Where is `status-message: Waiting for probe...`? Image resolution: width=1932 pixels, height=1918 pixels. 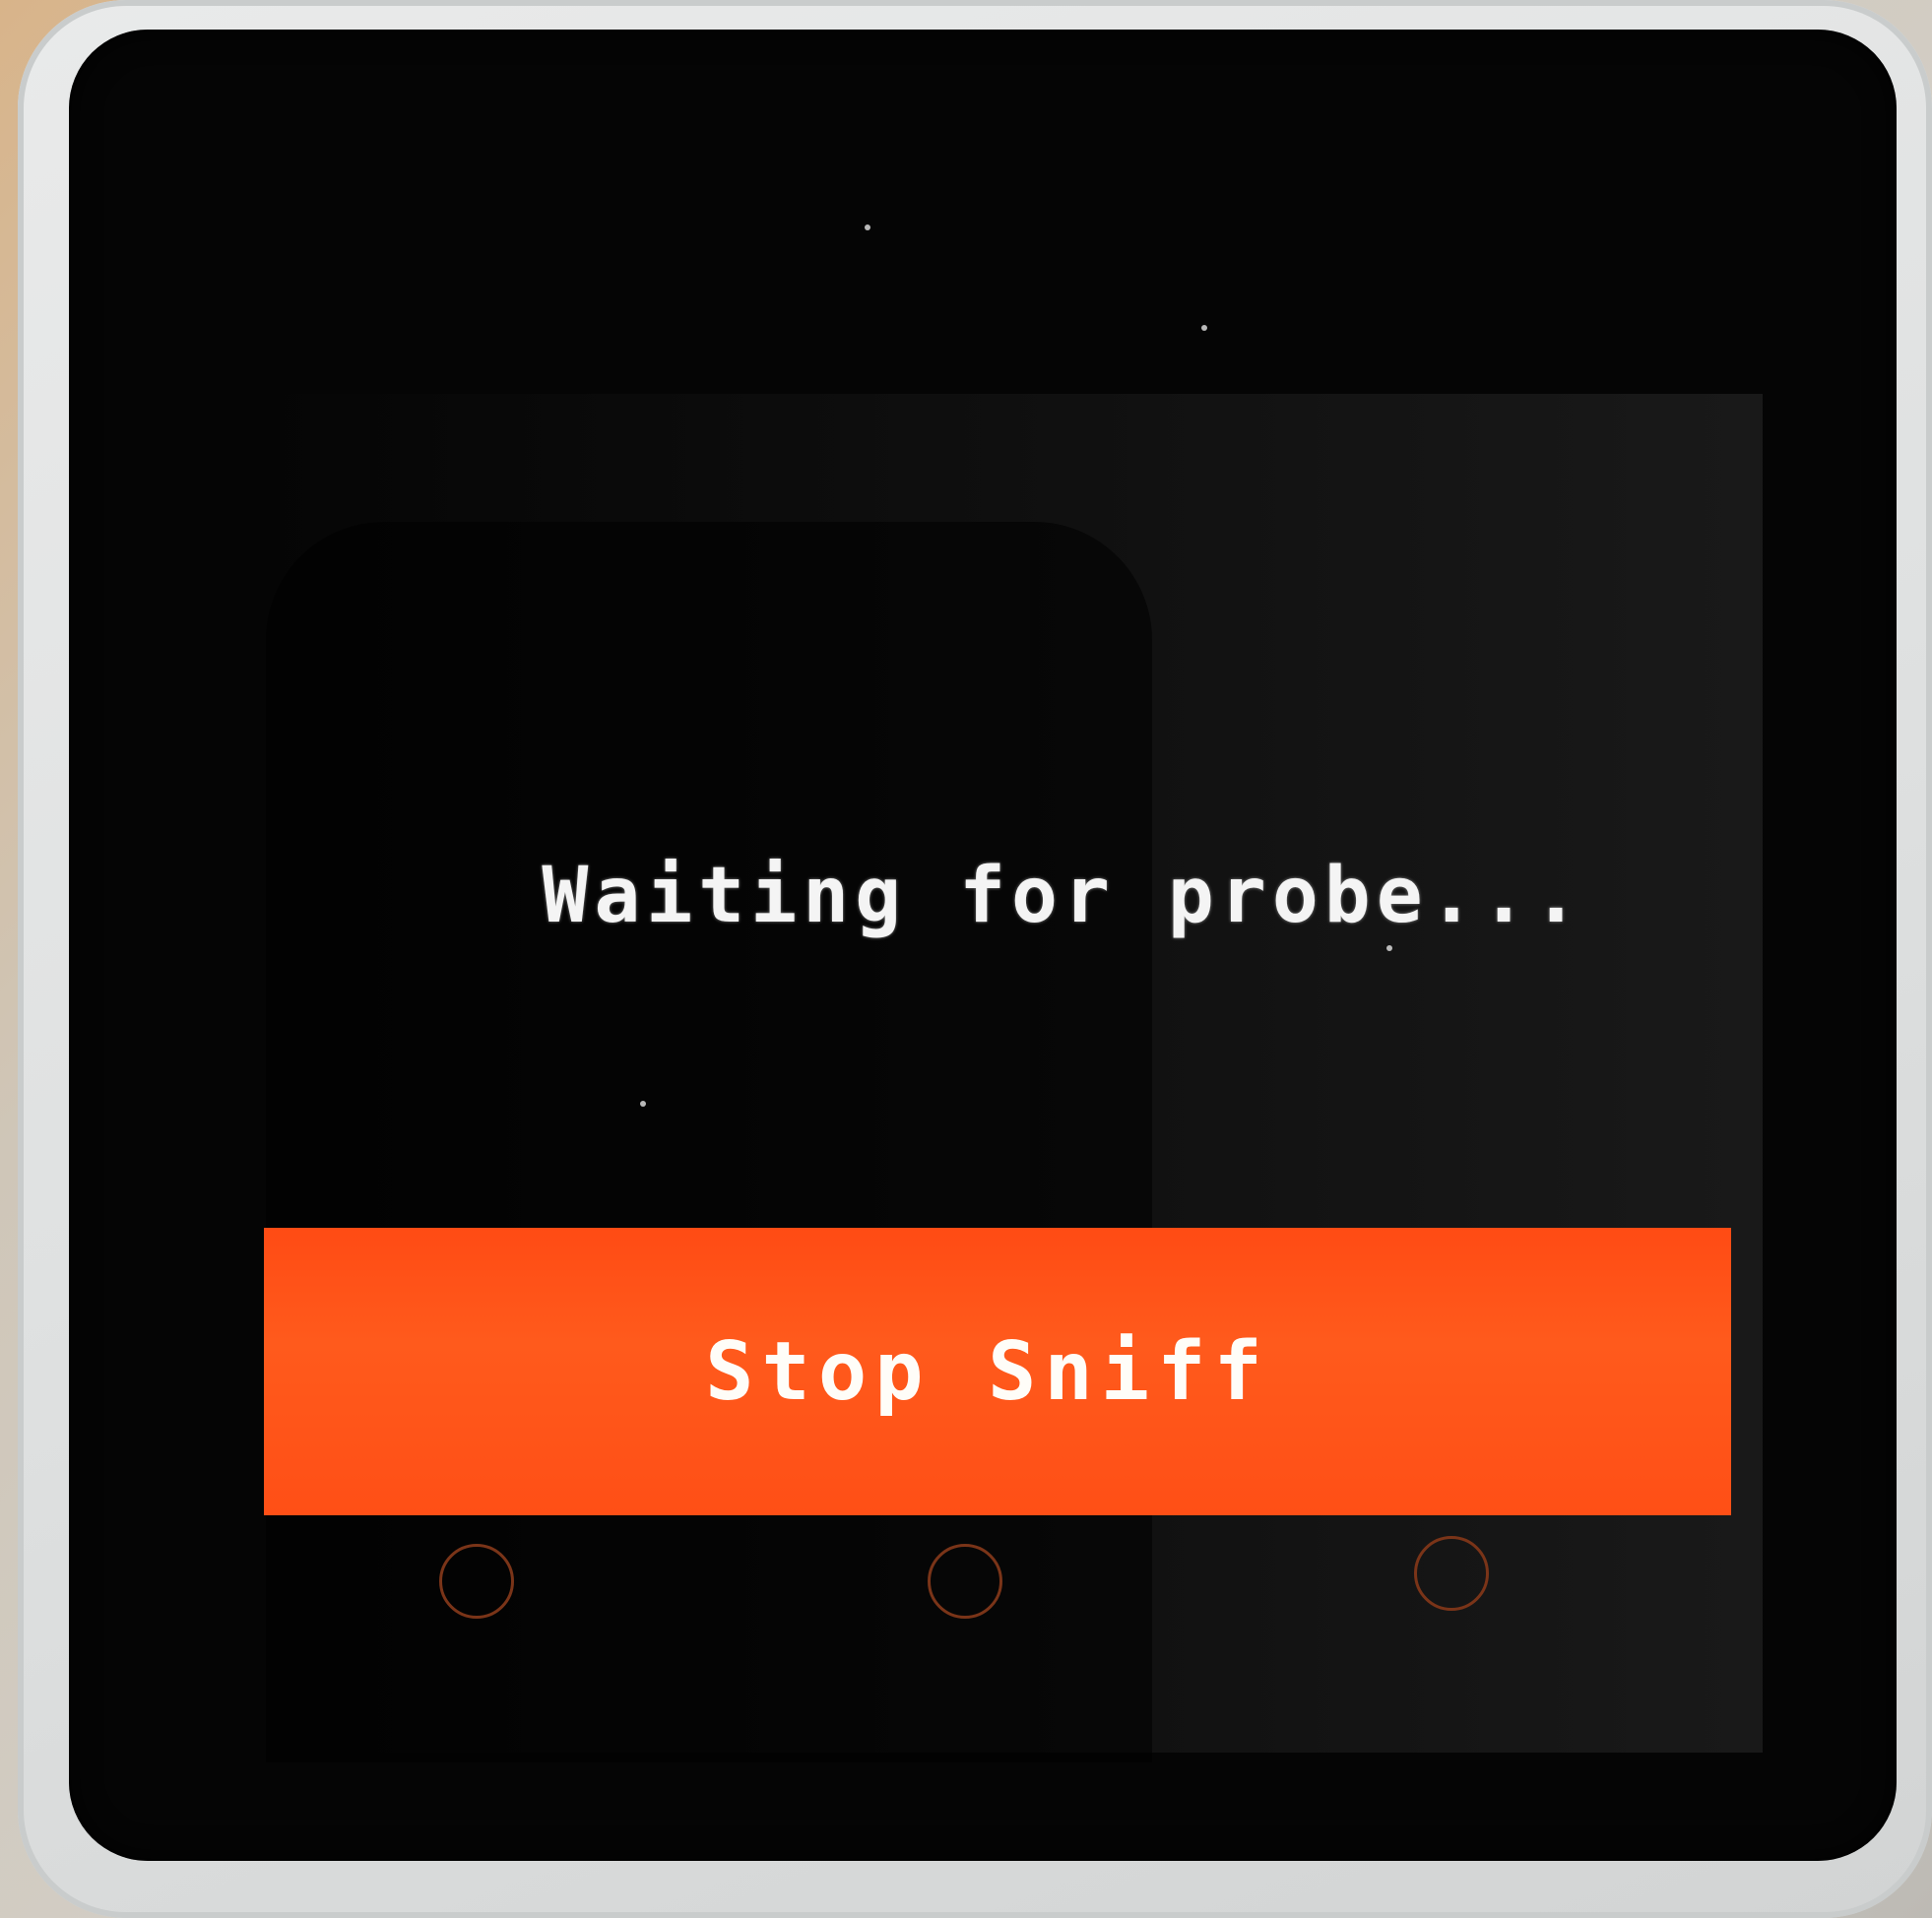
status-message: Waiting for probe... is located at coordinates (1063, 896).